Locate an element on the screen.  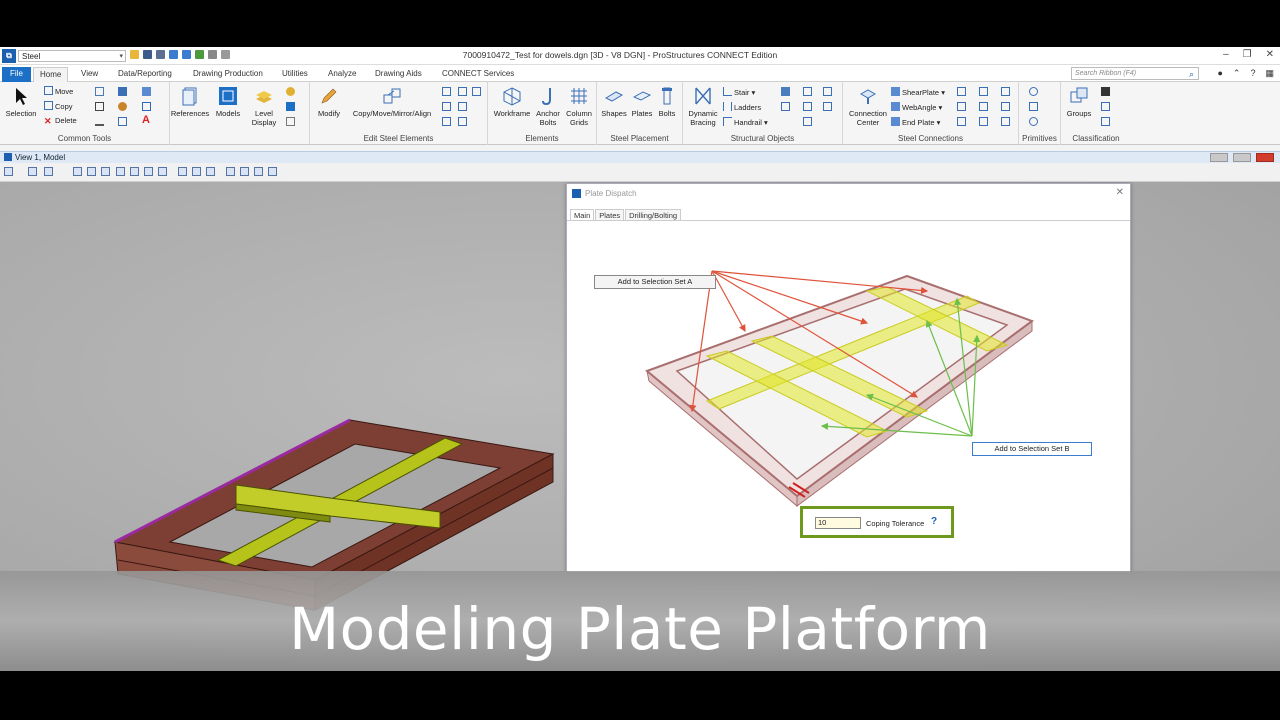
pan-view-icon is located at coordinates (162, 171).